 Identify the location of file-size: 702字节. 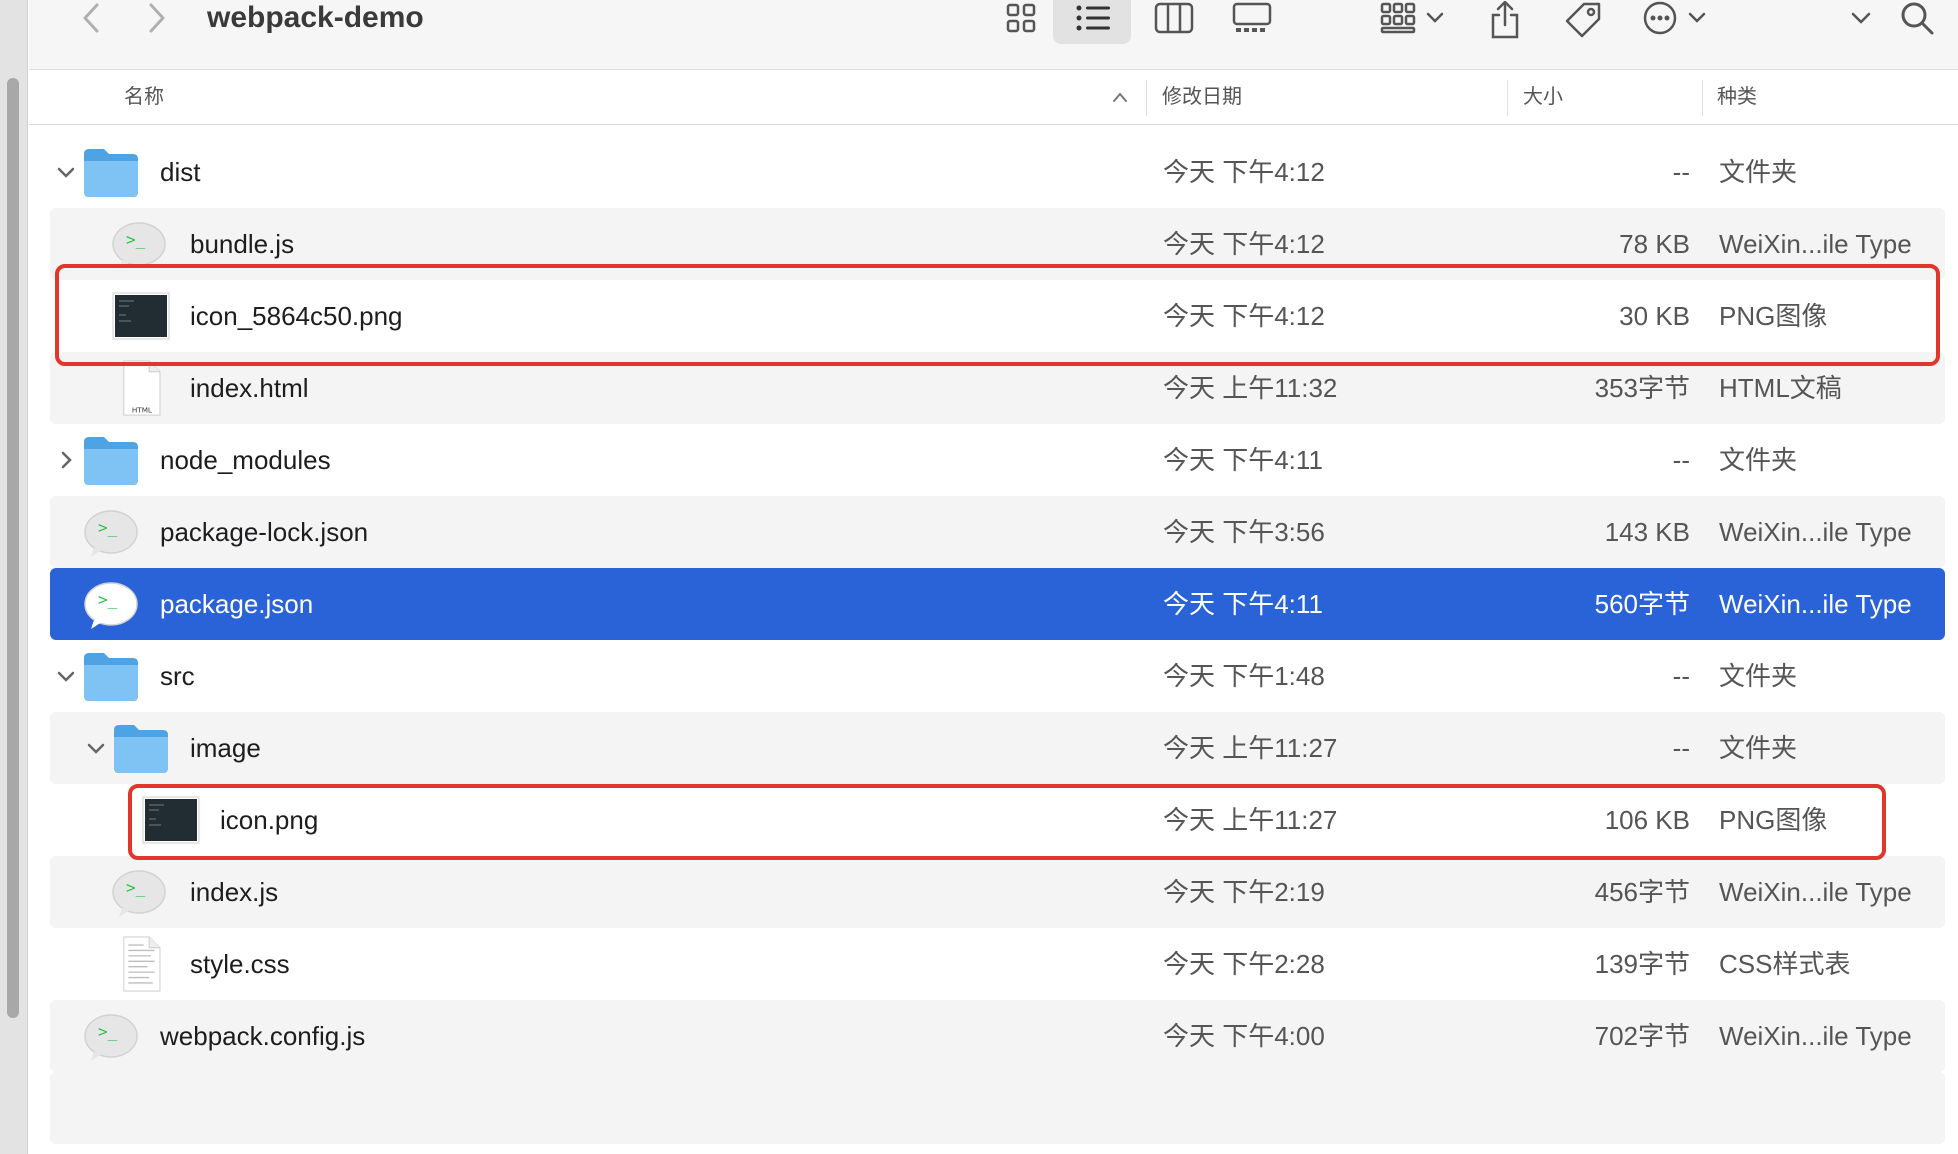
(1642, 1036).